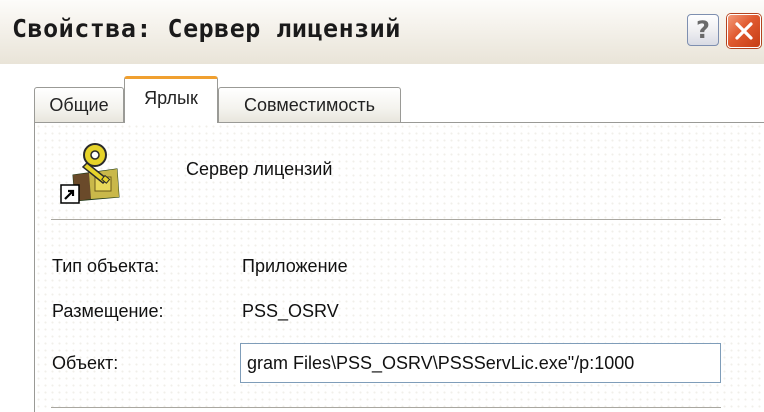 This screenshot has height=412, width=764. Describe the element at coordinates (90, 173) in the screenshot. I see `key-shortcut-icon` at that location.